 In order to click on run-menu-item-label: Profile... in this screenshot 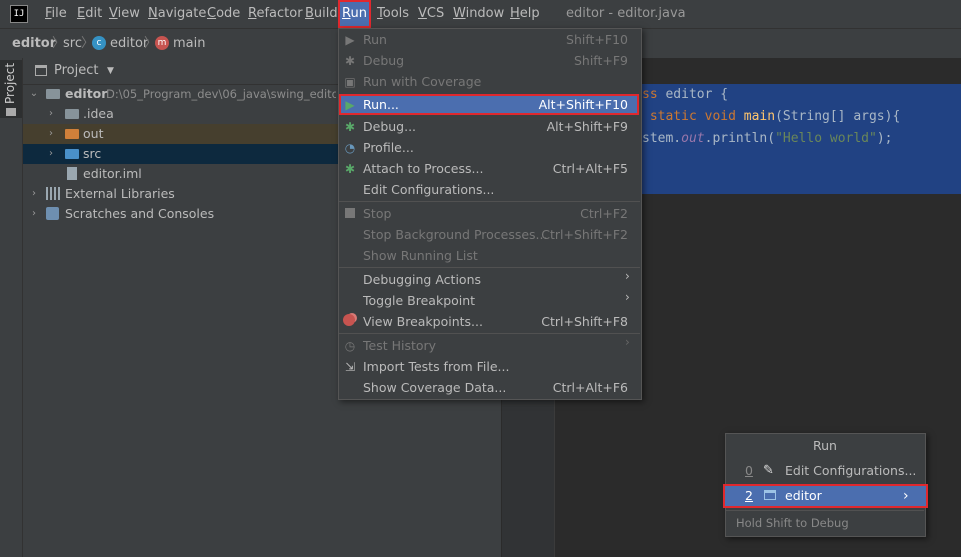, I will do `click(388, 147)`.